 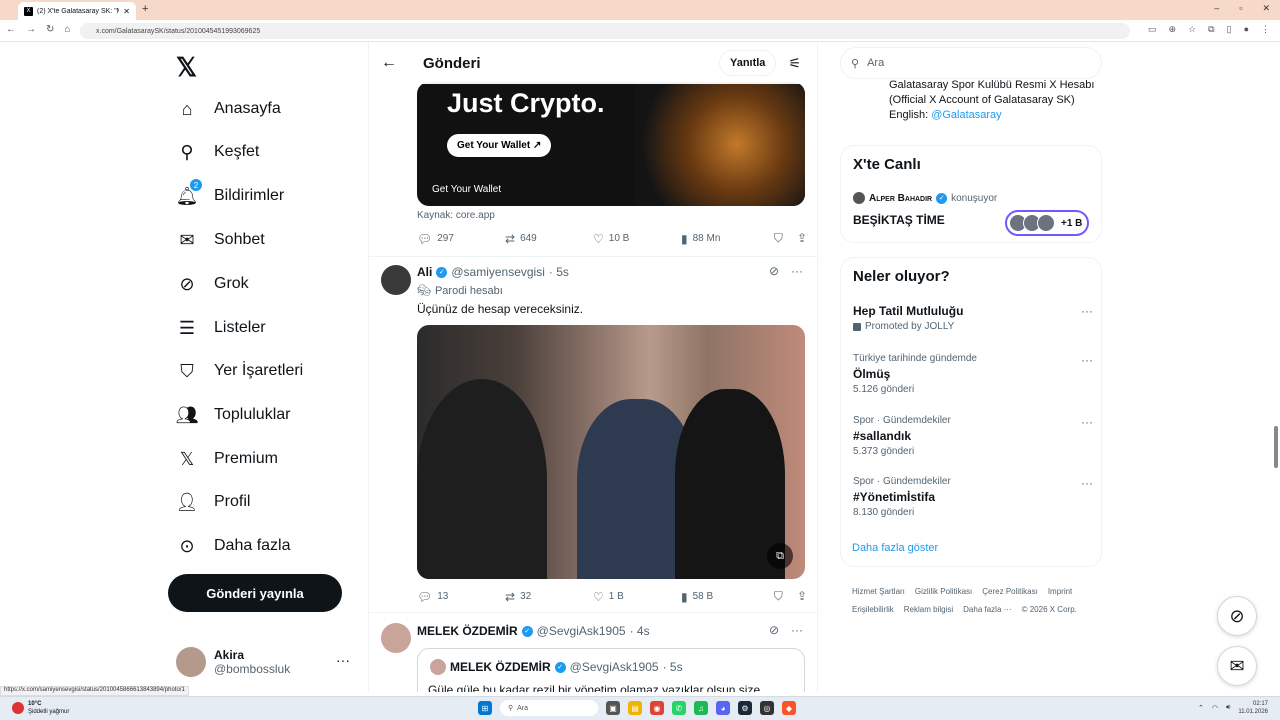 What do you see at coordinates (1229, 29) in the screenshot?
I see `sidebar-icon: ▯` at bounding box center [1229, 29].